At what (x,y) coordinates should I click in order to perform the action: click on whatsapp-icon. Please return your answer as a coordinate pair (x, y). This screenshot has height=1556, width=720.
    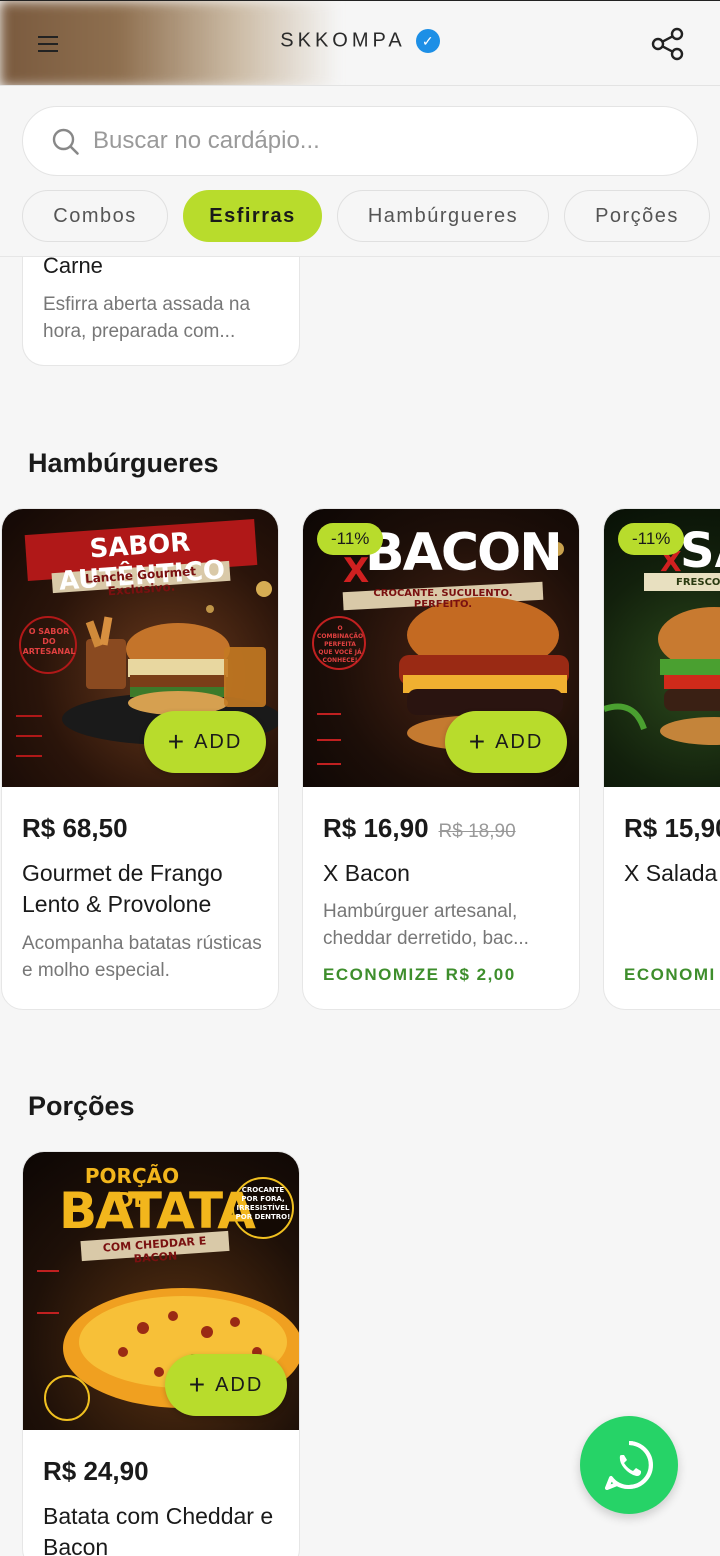
    Looking at the image, I should click on (629, 1465).